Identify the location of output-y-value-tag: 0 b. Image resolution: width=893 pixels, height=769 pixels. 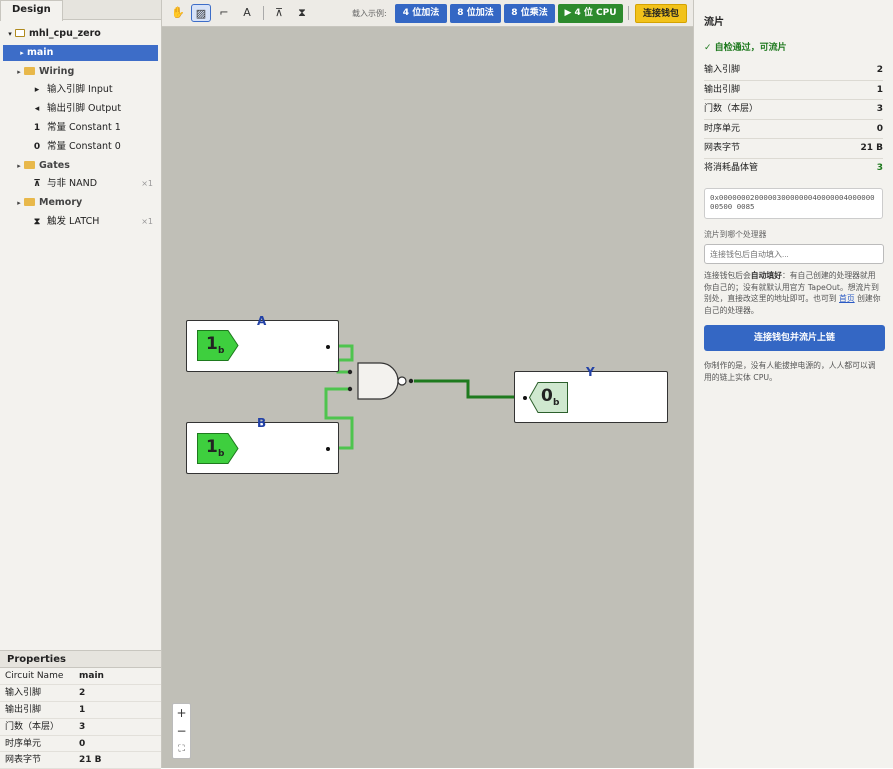
(548, 397).